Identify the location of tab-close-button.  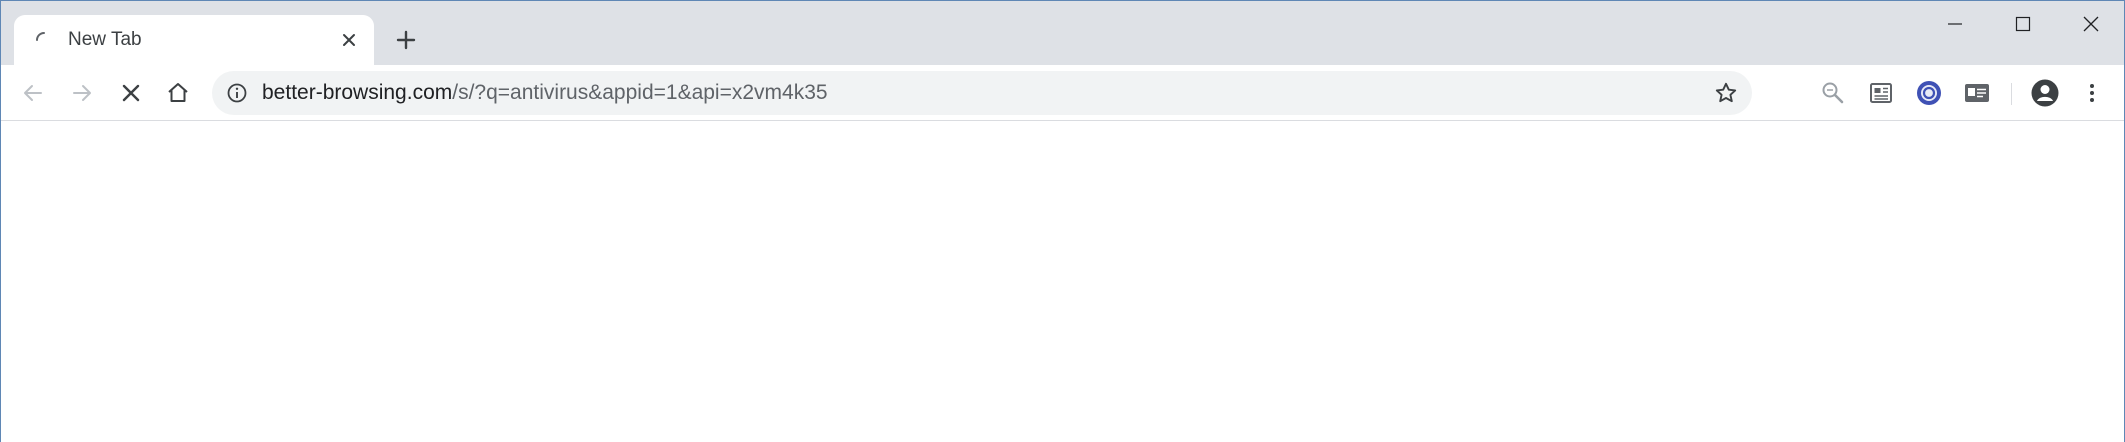
(349, 40).